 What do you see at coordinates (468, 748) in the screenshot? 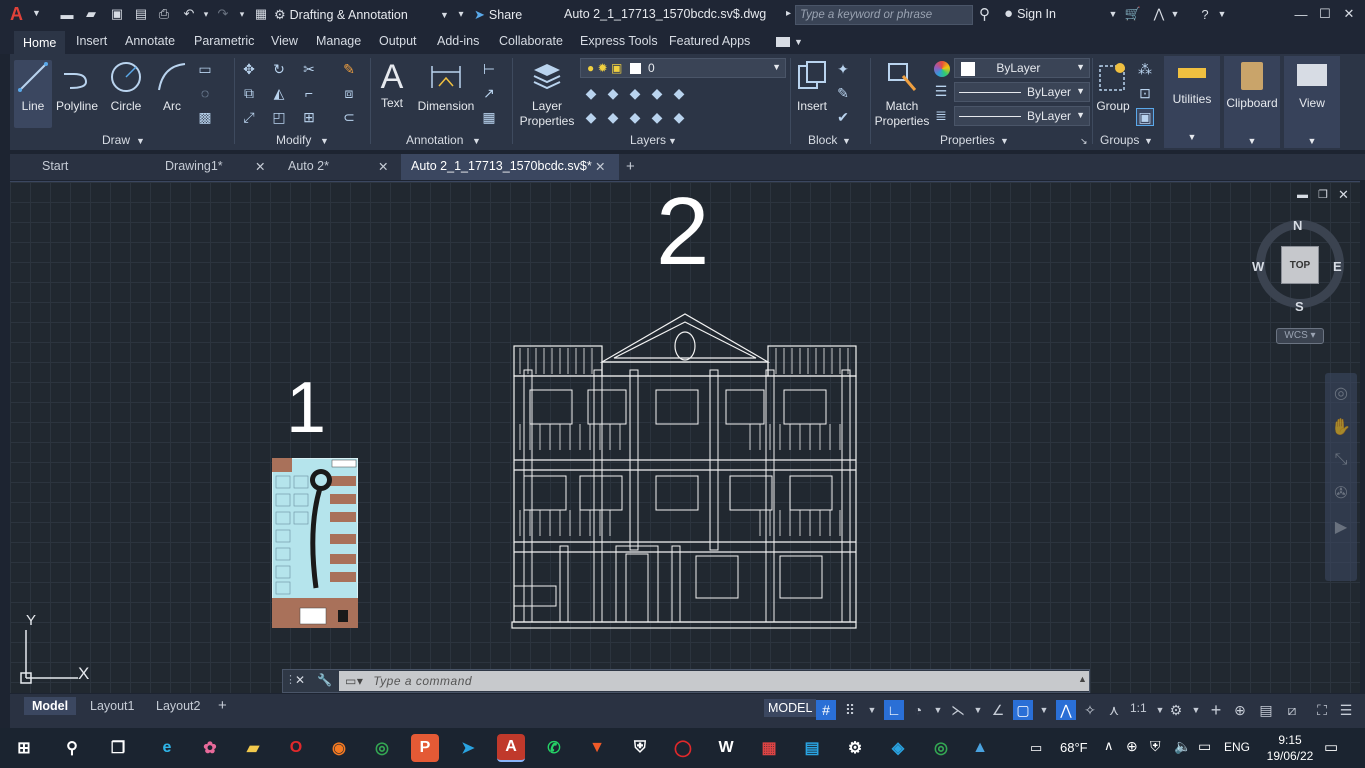
I see `telegram-icon: ➤` at bounding box center [468, 748].